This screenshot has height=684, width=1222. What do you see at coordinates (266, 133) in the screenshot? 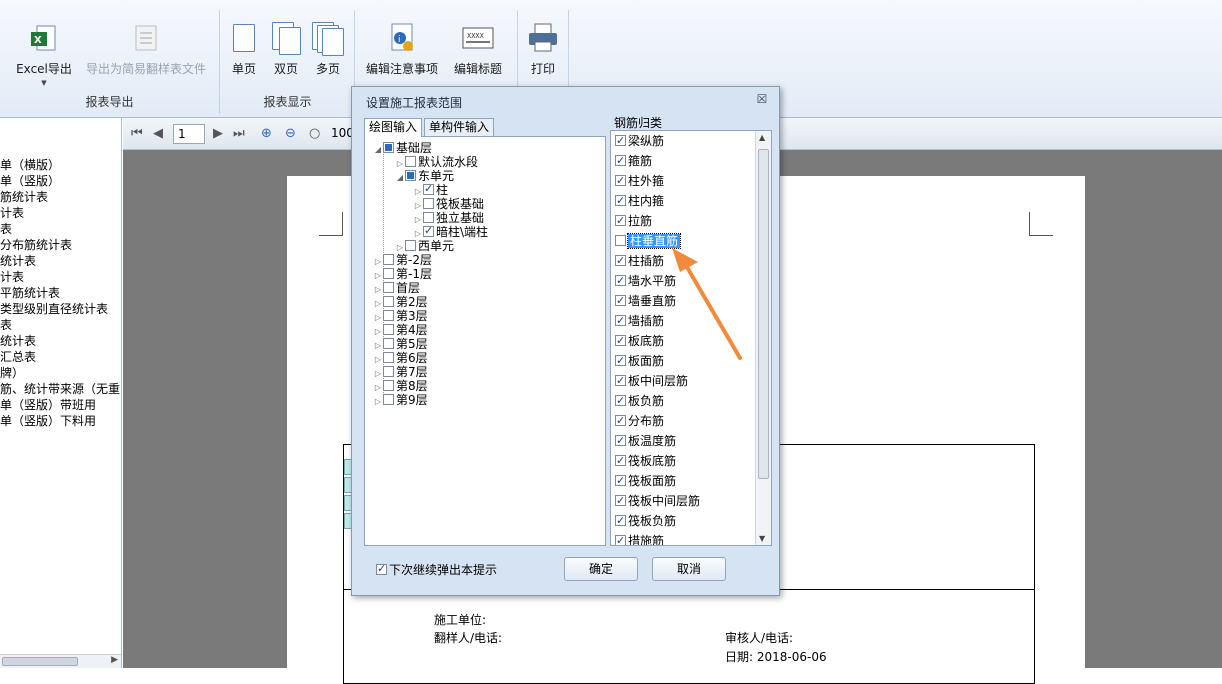
I see `zoom-in-icon: ⊕` at bounding box center [266, 133].